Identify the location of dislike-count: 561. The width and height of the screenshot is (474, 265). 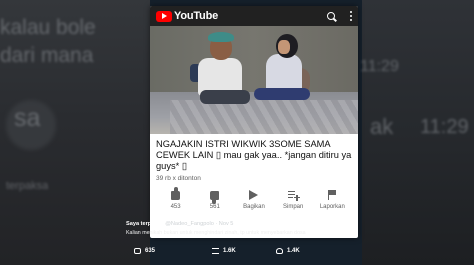
(214, 207).